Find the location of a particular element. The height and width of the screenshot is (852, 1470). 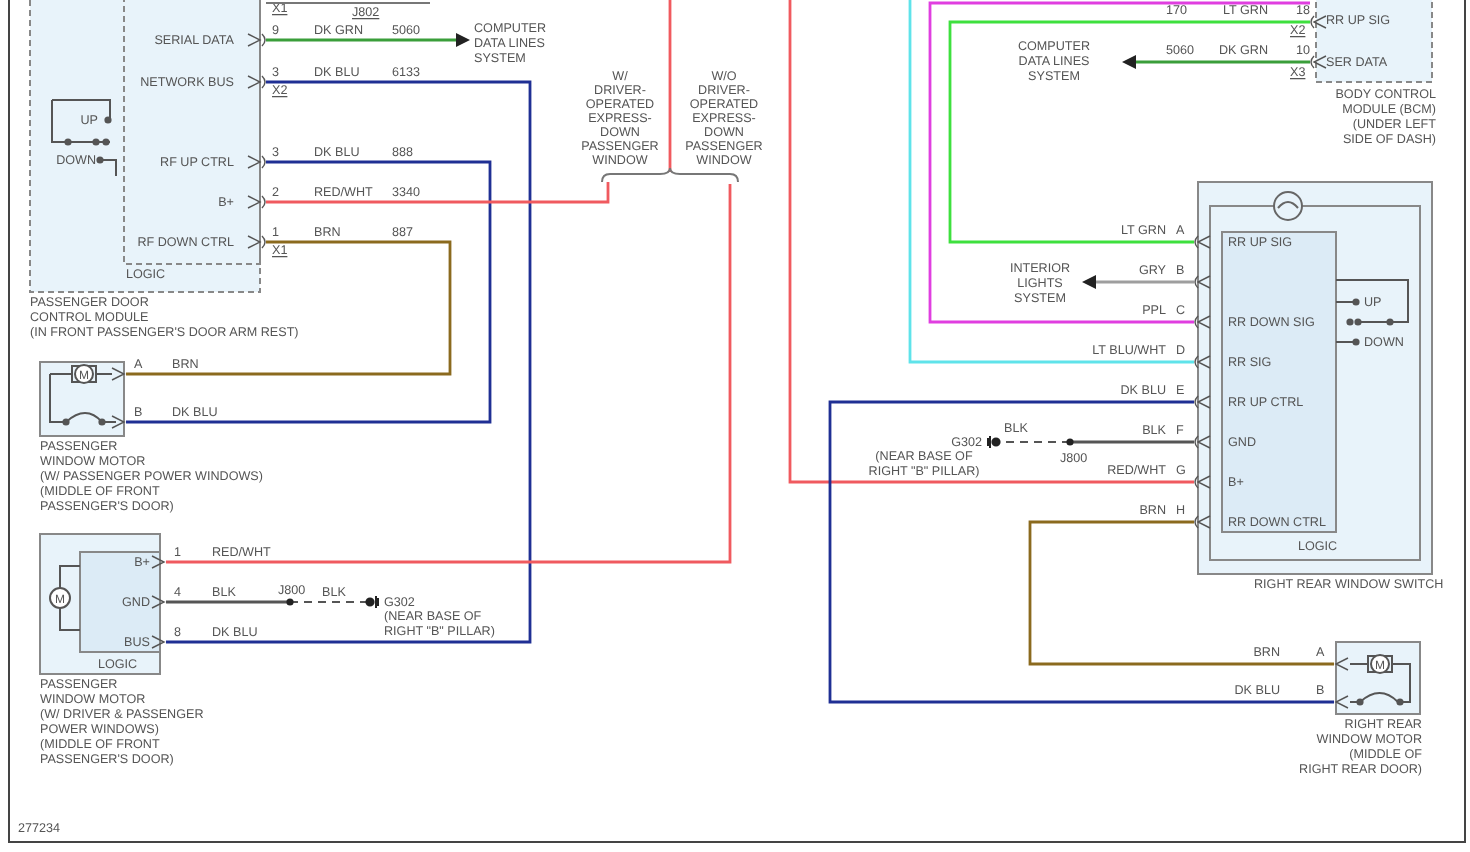

bracket-drawing is located at coordinates (670, 175).